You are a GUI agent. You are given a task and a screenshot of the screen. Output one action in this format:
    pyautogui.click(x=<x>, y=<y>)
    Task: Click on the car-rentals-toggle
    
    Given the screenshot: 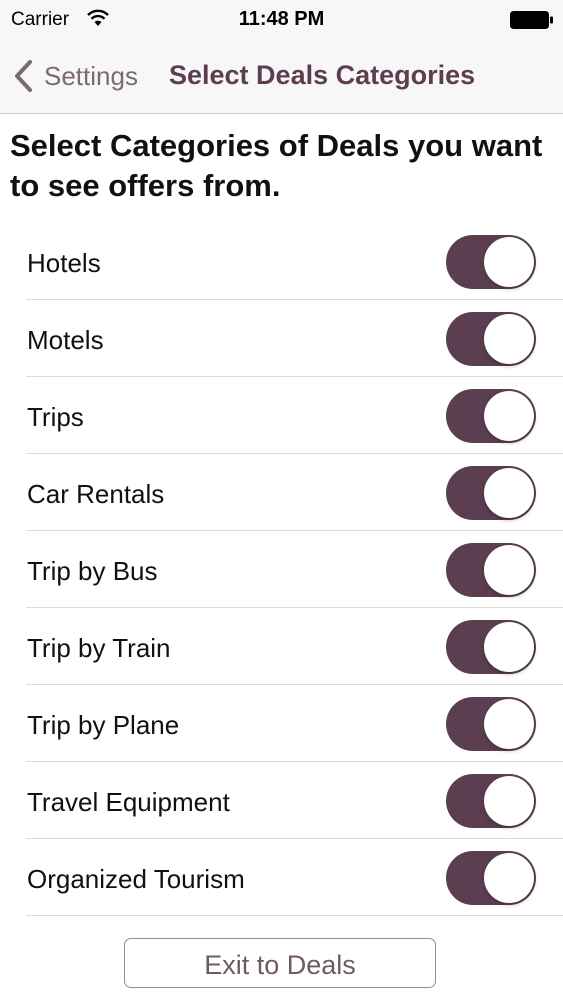 What is the action you would take?
    pyautogui.click(x=491, y=493)
    